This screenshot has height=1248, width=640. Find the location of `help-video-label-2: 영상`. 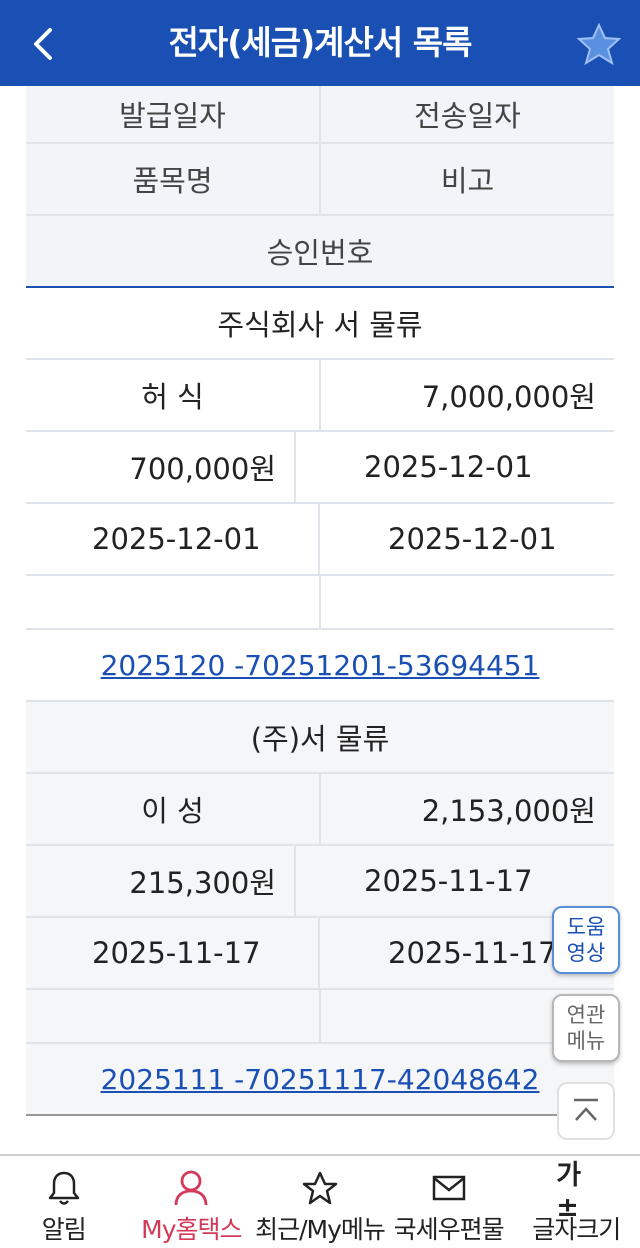

help-video-label-2: 영상 is located at coordinates (586, 953).